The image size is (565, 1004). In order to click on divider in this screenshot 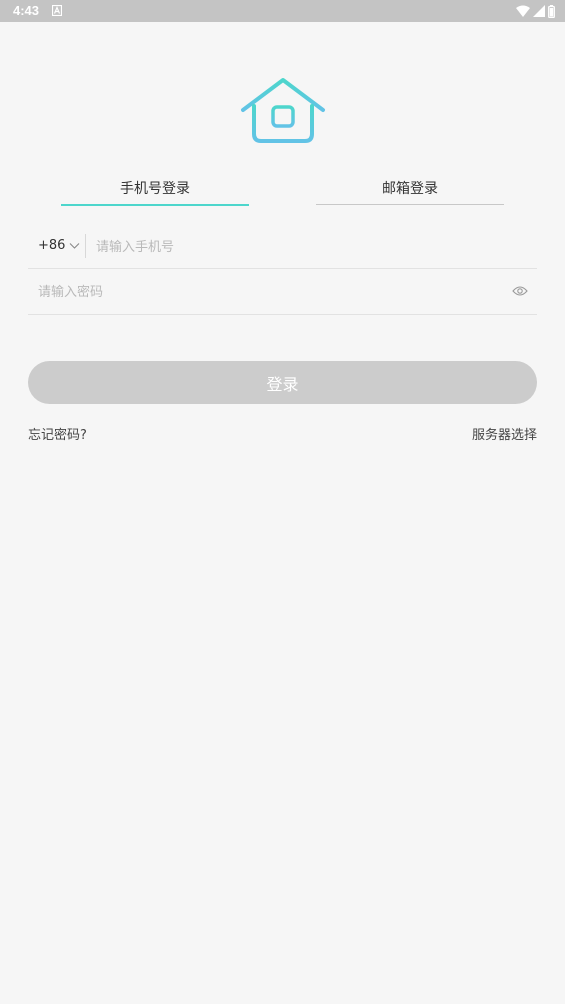, I will do `click(85, 246)`.